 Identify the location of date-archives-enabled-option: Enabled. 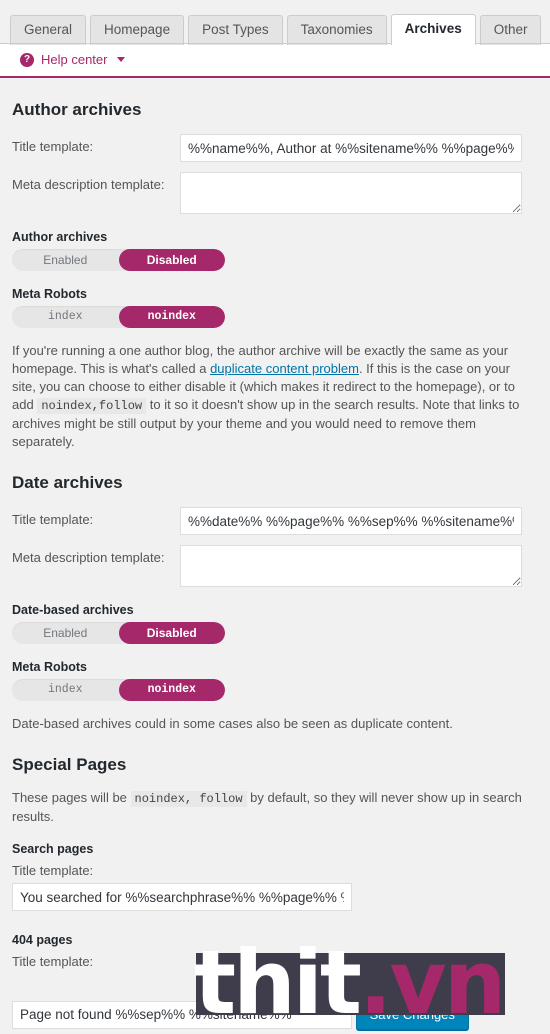
(65, 633).